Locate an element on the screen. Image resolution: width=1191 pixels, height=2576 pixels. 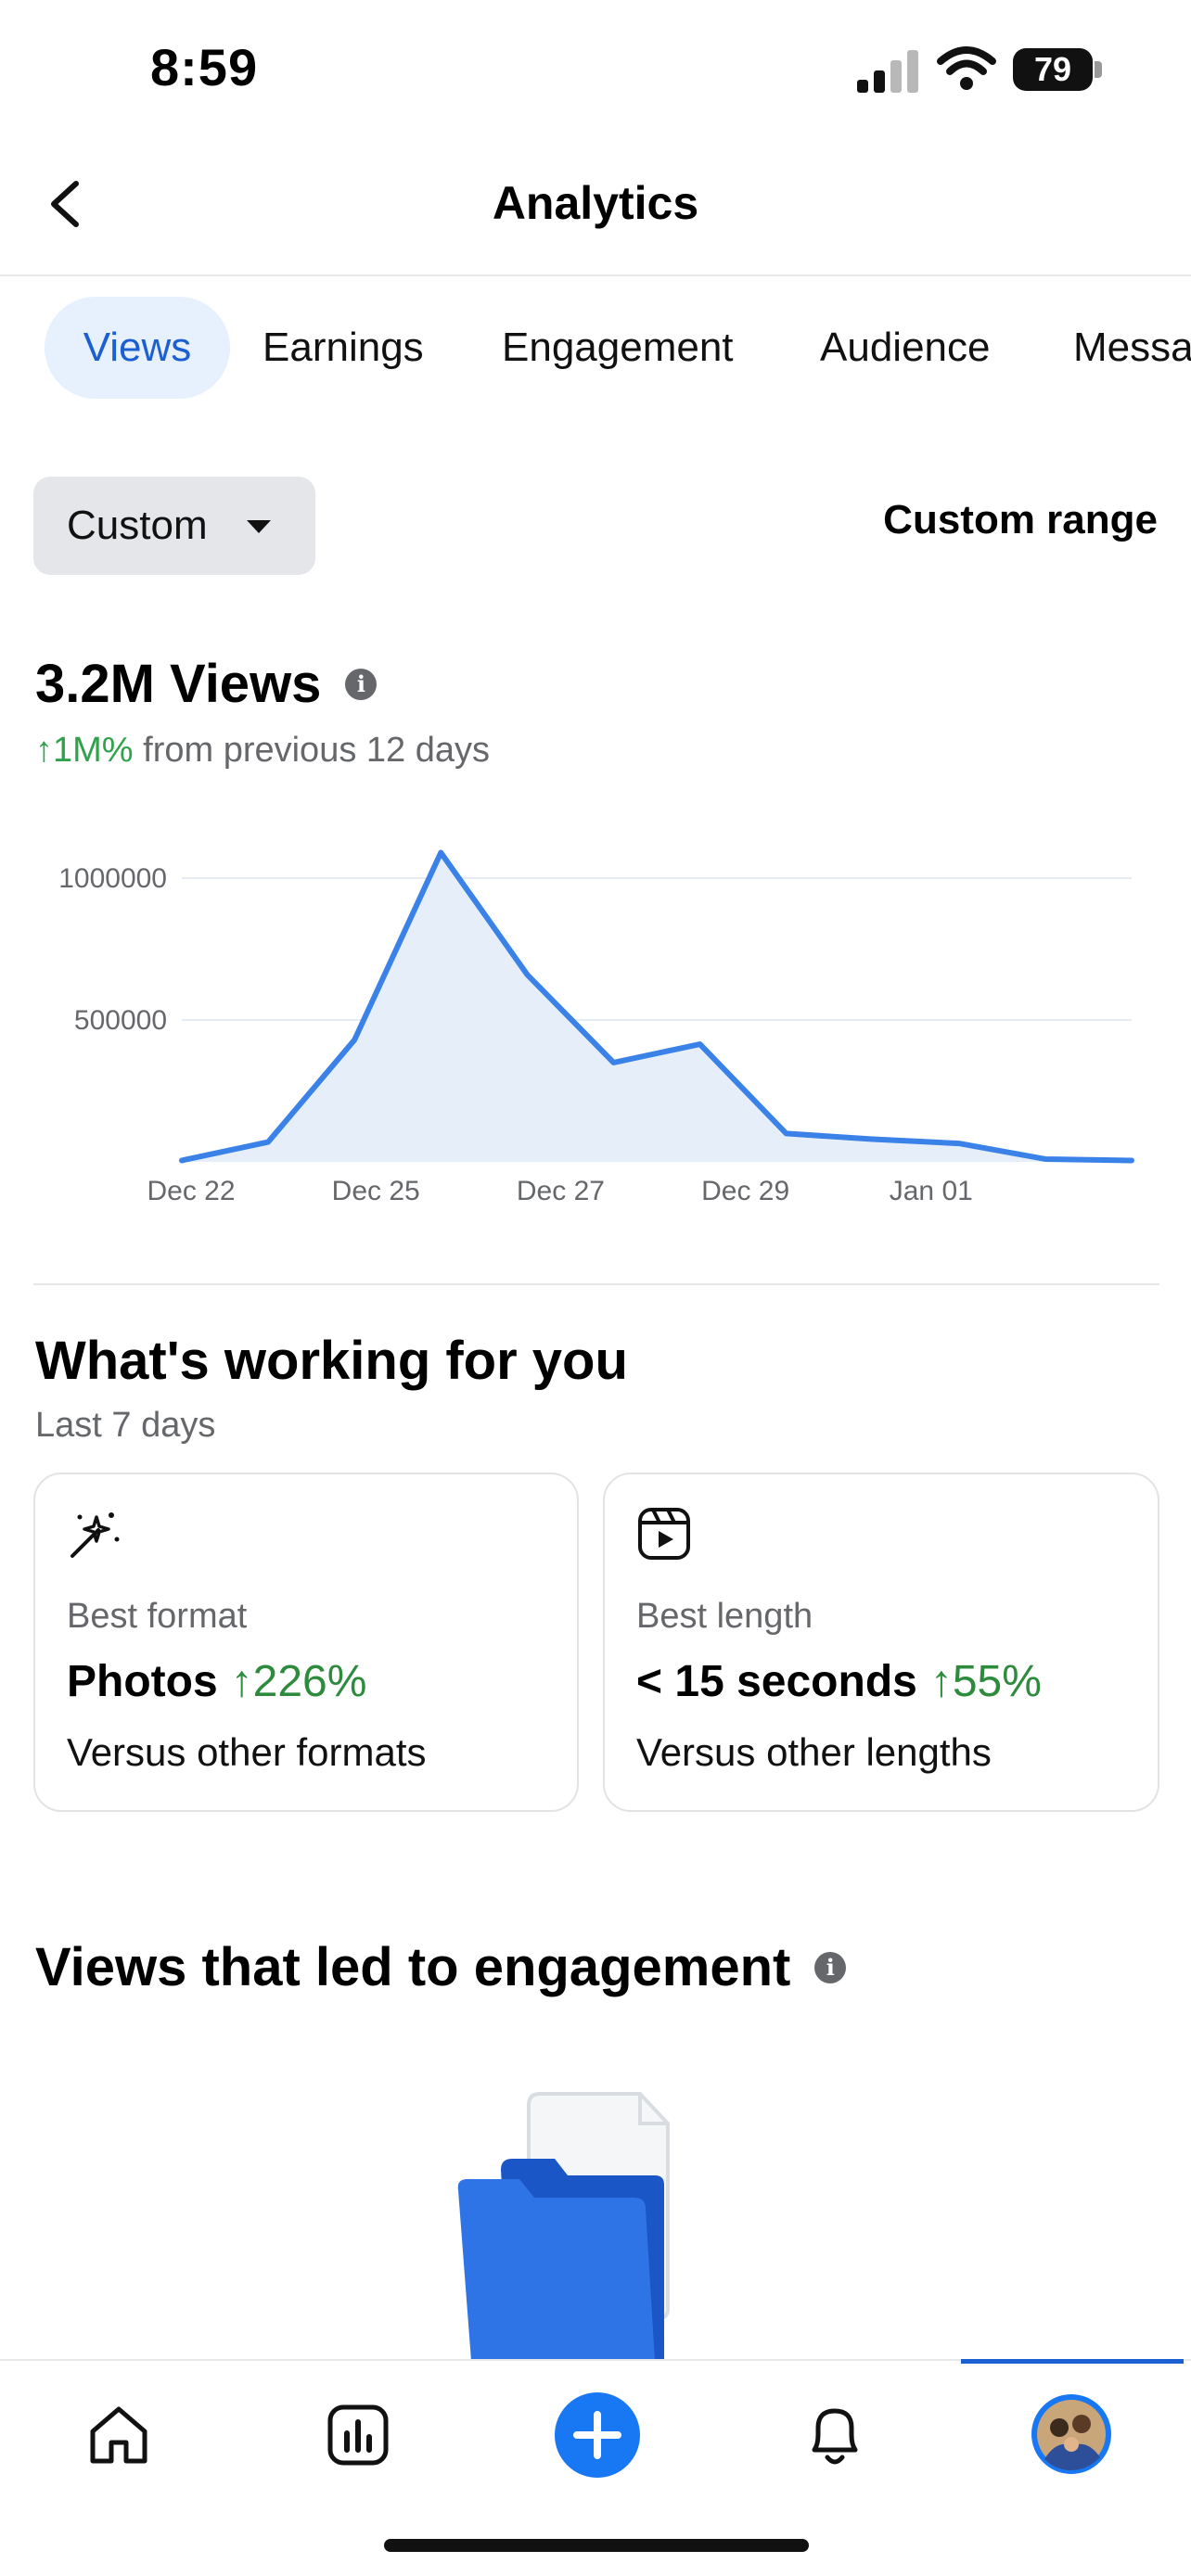
best-length-value: < 15 seconds ↑55% is located at coordinates (839, 1681).